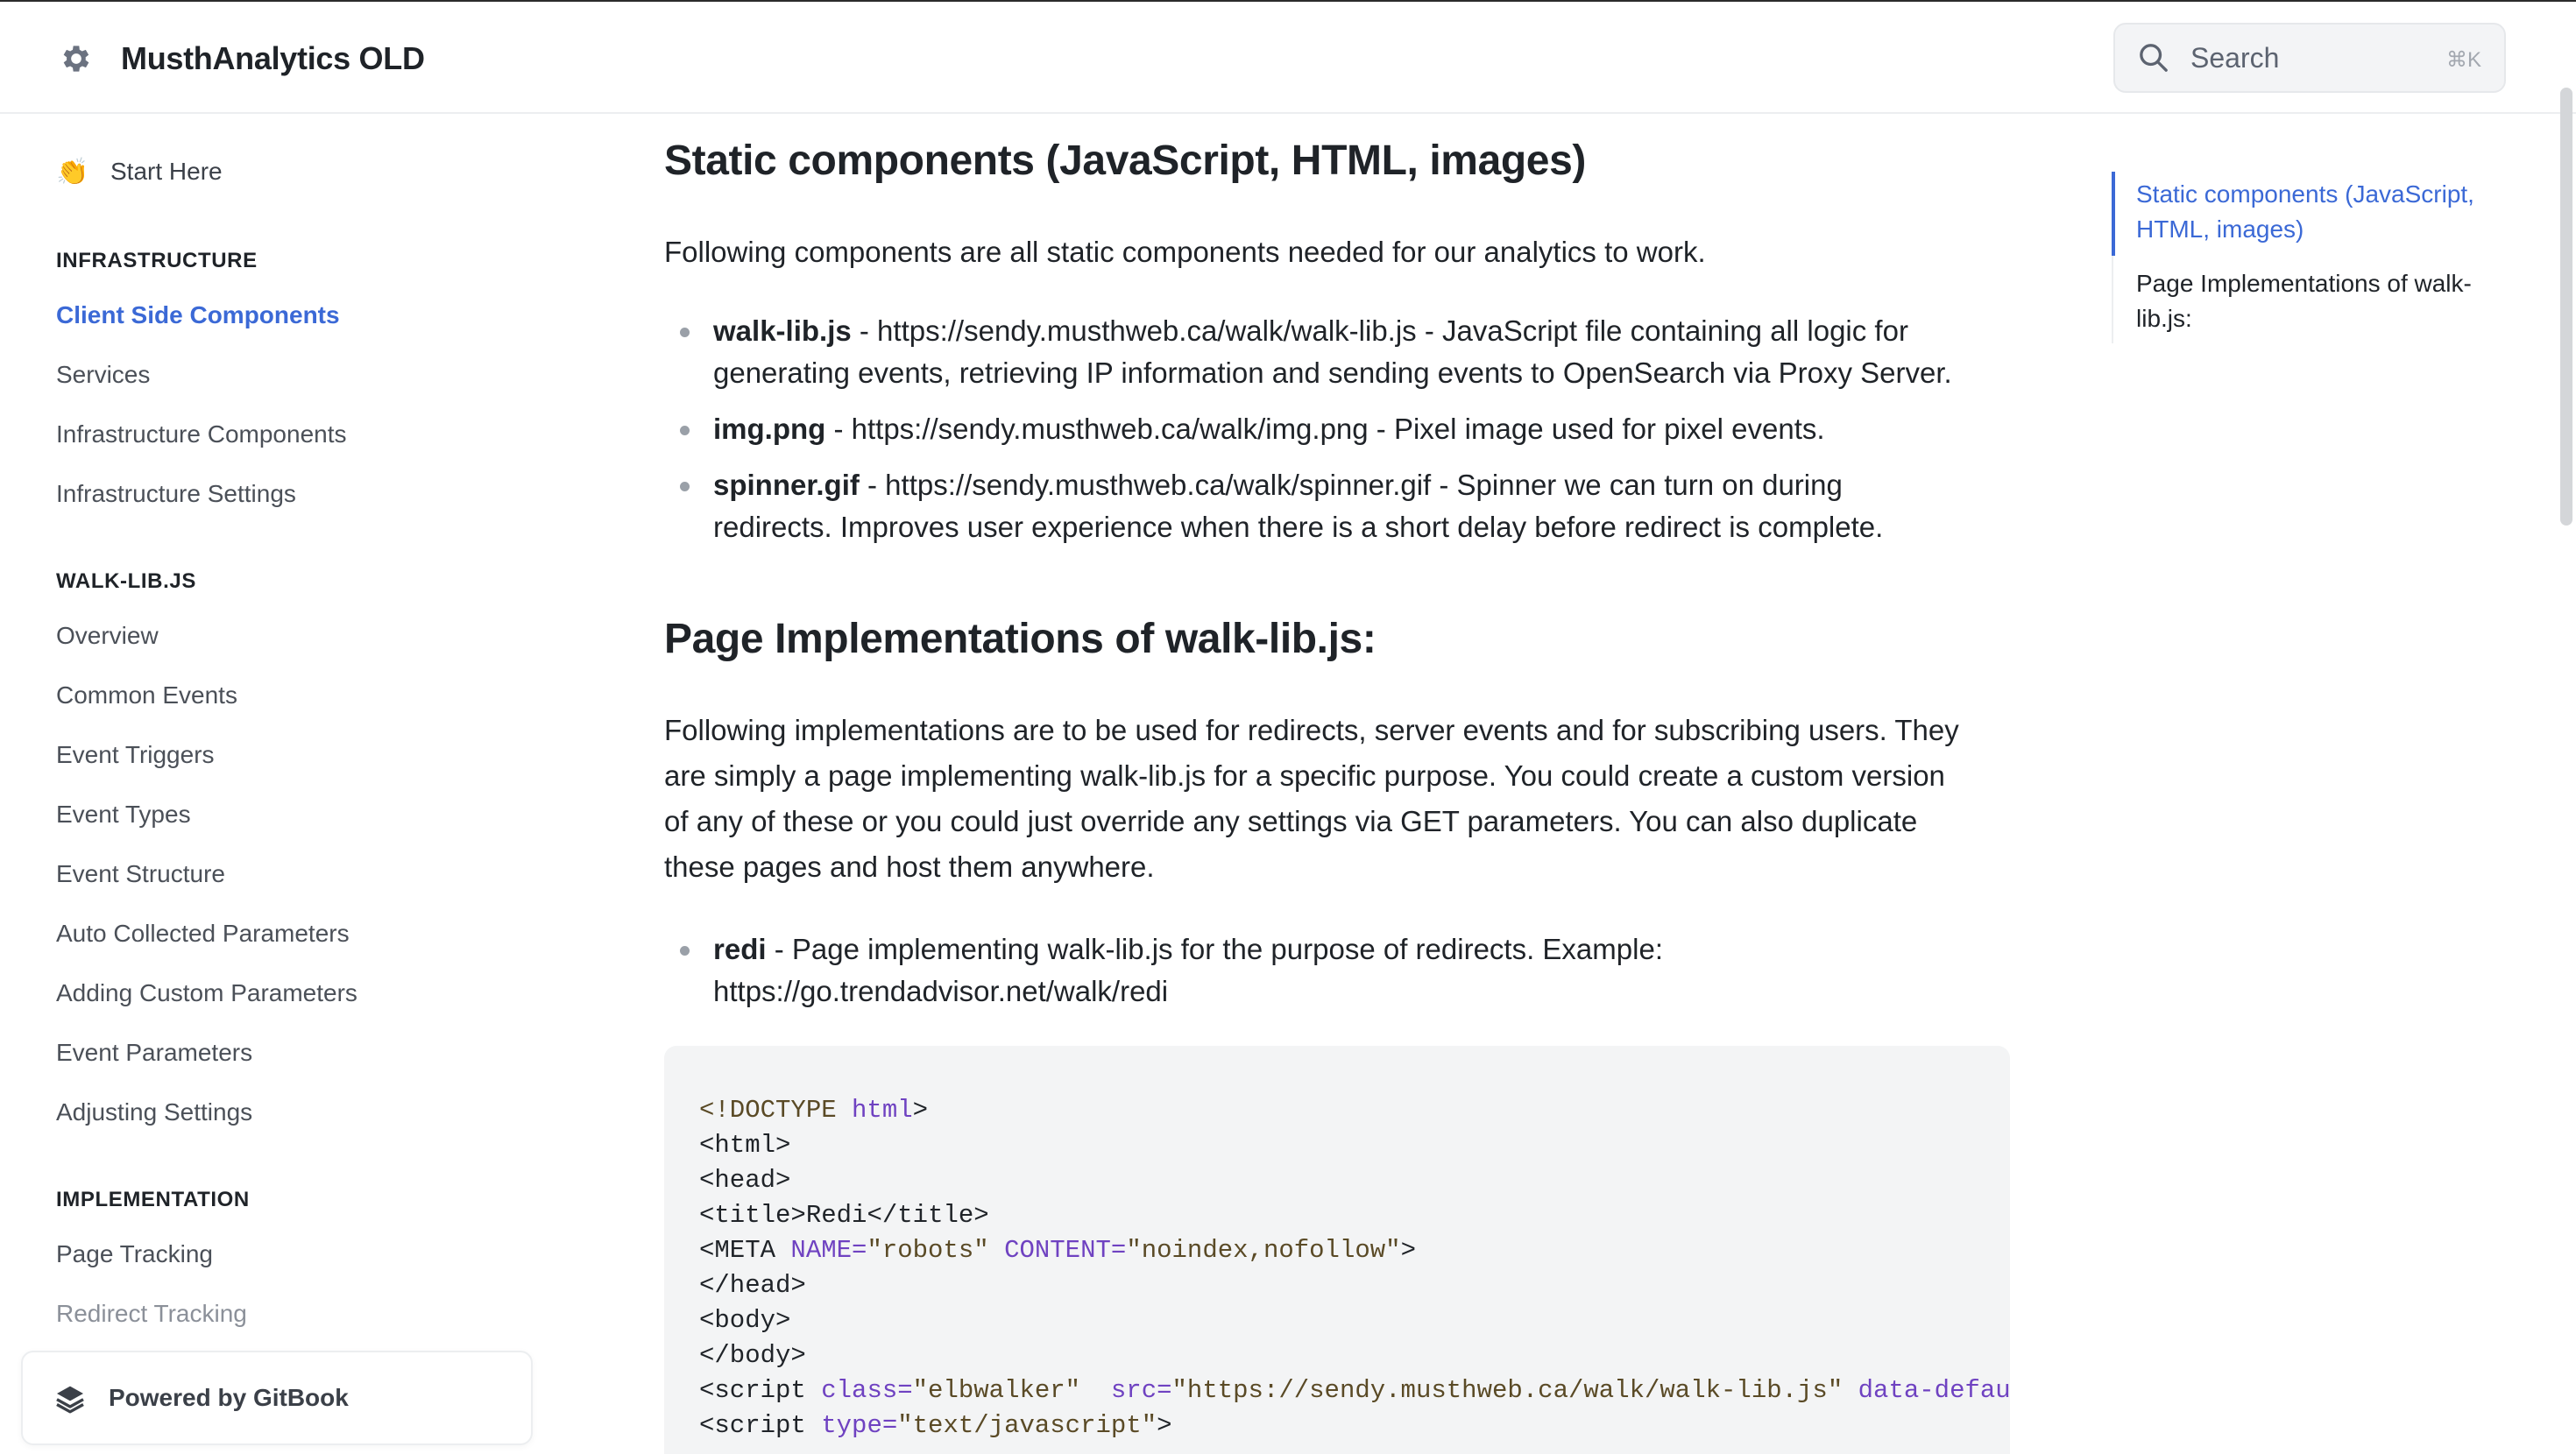  What do you see at coordinates (198, 315) in the screenshot?
I see `sidebar-item-client-side-components: Client Side Components` at bounding box center [198, 315].